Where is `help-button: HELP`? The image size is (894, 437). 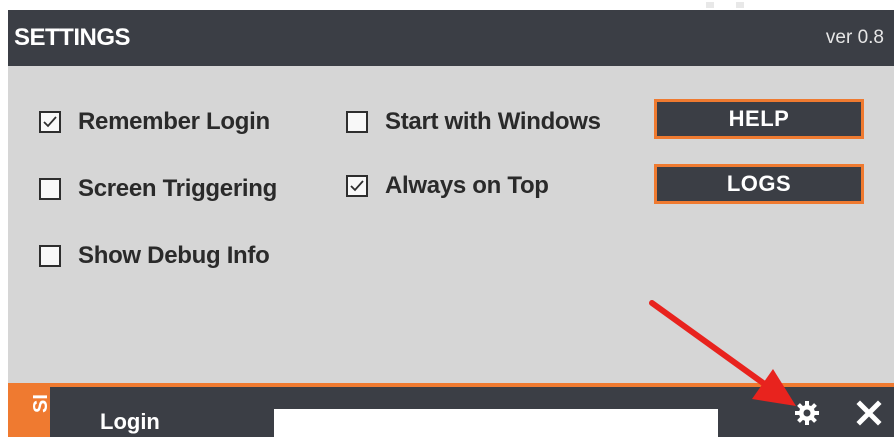 help-button: HELP is located at coordinates (759, 119).